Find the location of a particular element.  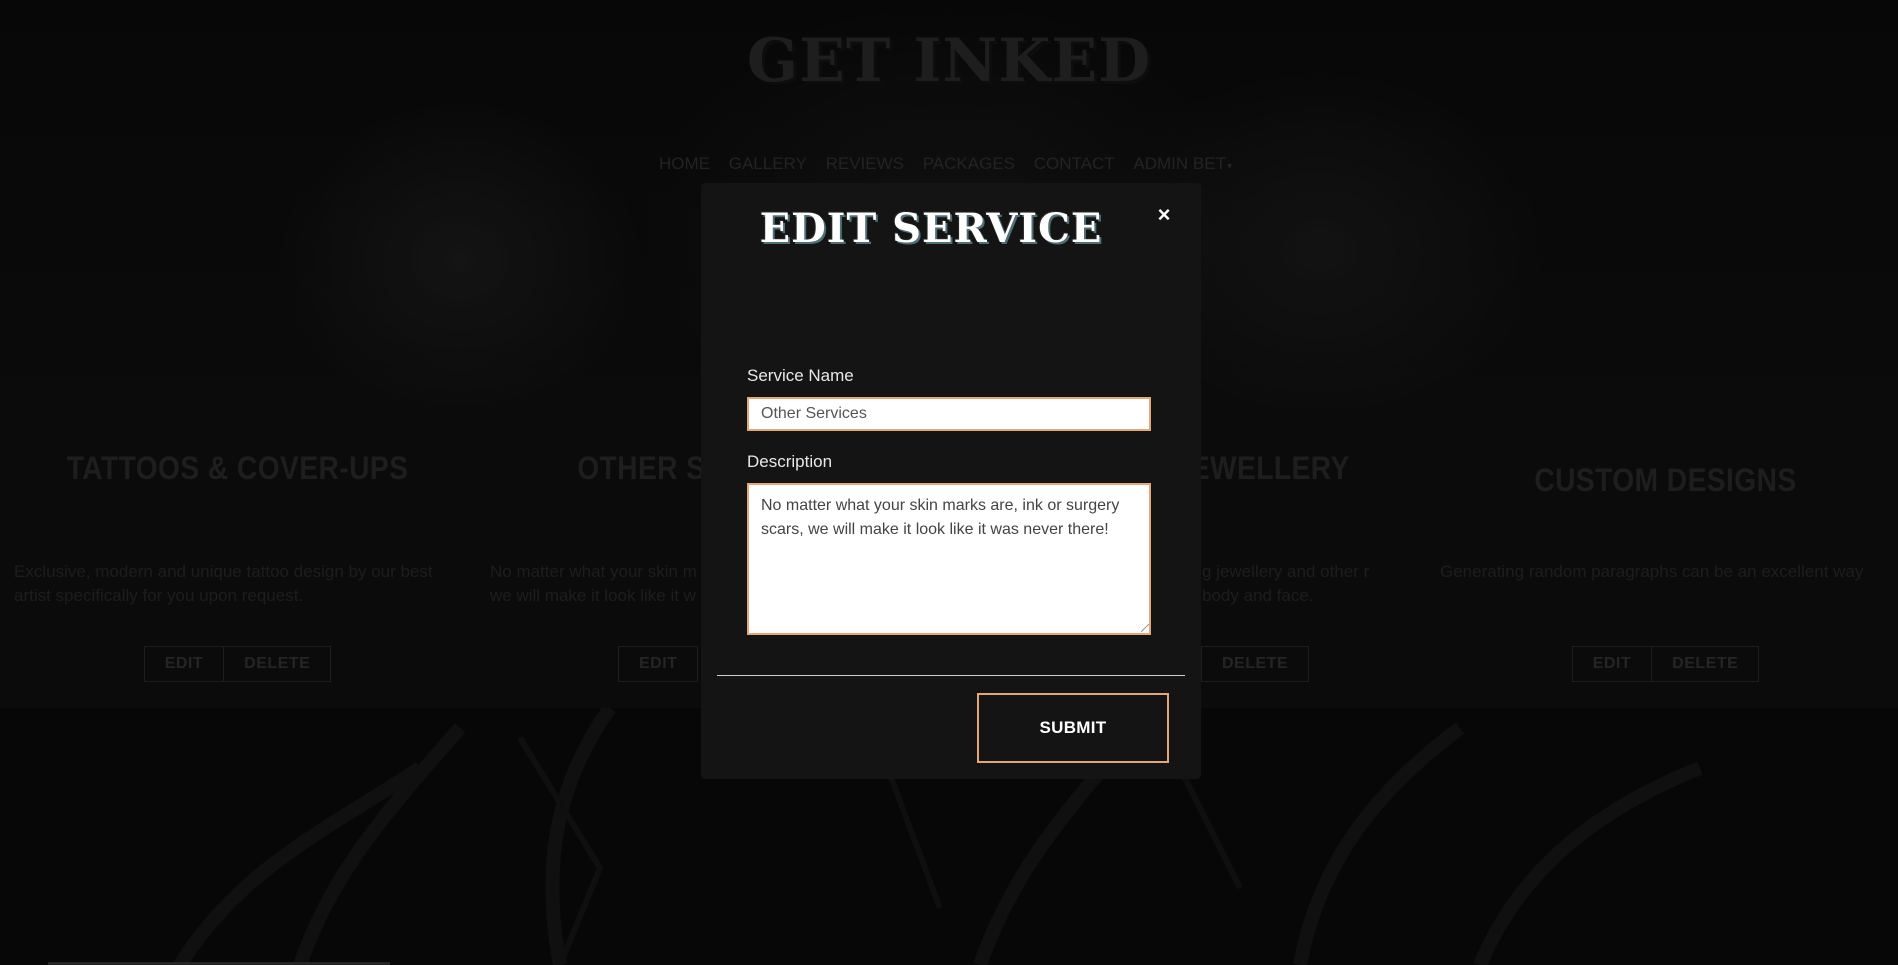

close-icon: × is located at coordinates (1164, 215).